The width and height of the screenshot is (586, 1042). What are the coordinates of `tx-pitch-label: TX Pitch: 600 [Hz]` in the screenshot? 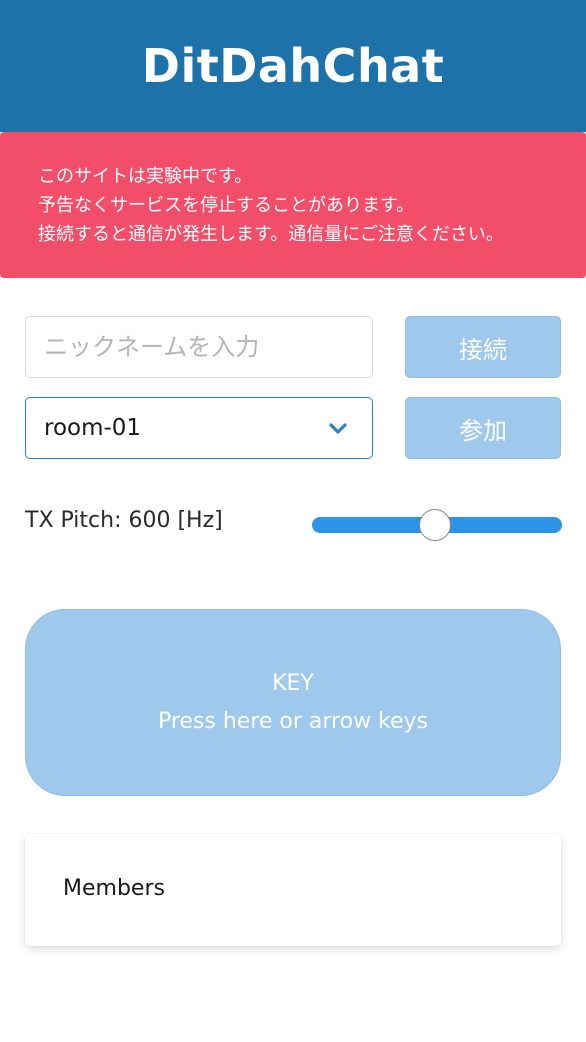 It's located at (124, 520).